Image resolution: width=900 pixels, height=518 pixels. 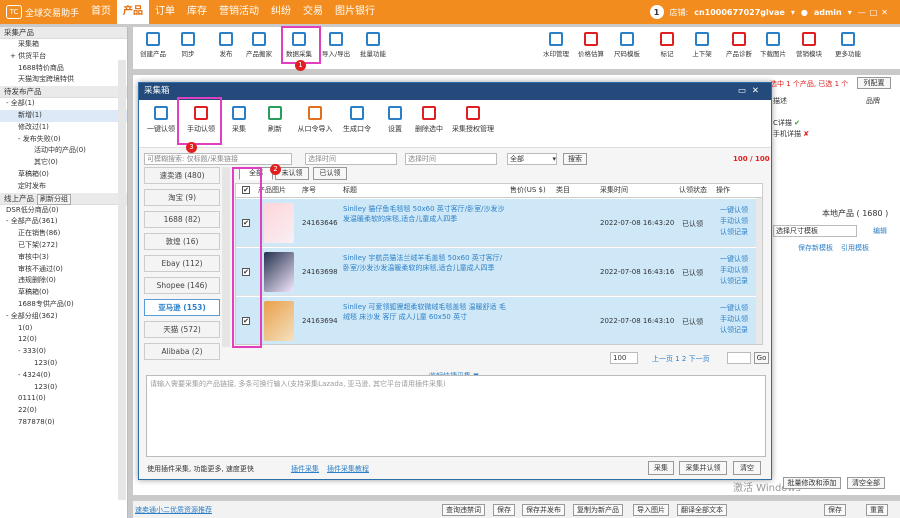 I want to click on sidebar-item: 0111(0), so click(x=63, y=399).